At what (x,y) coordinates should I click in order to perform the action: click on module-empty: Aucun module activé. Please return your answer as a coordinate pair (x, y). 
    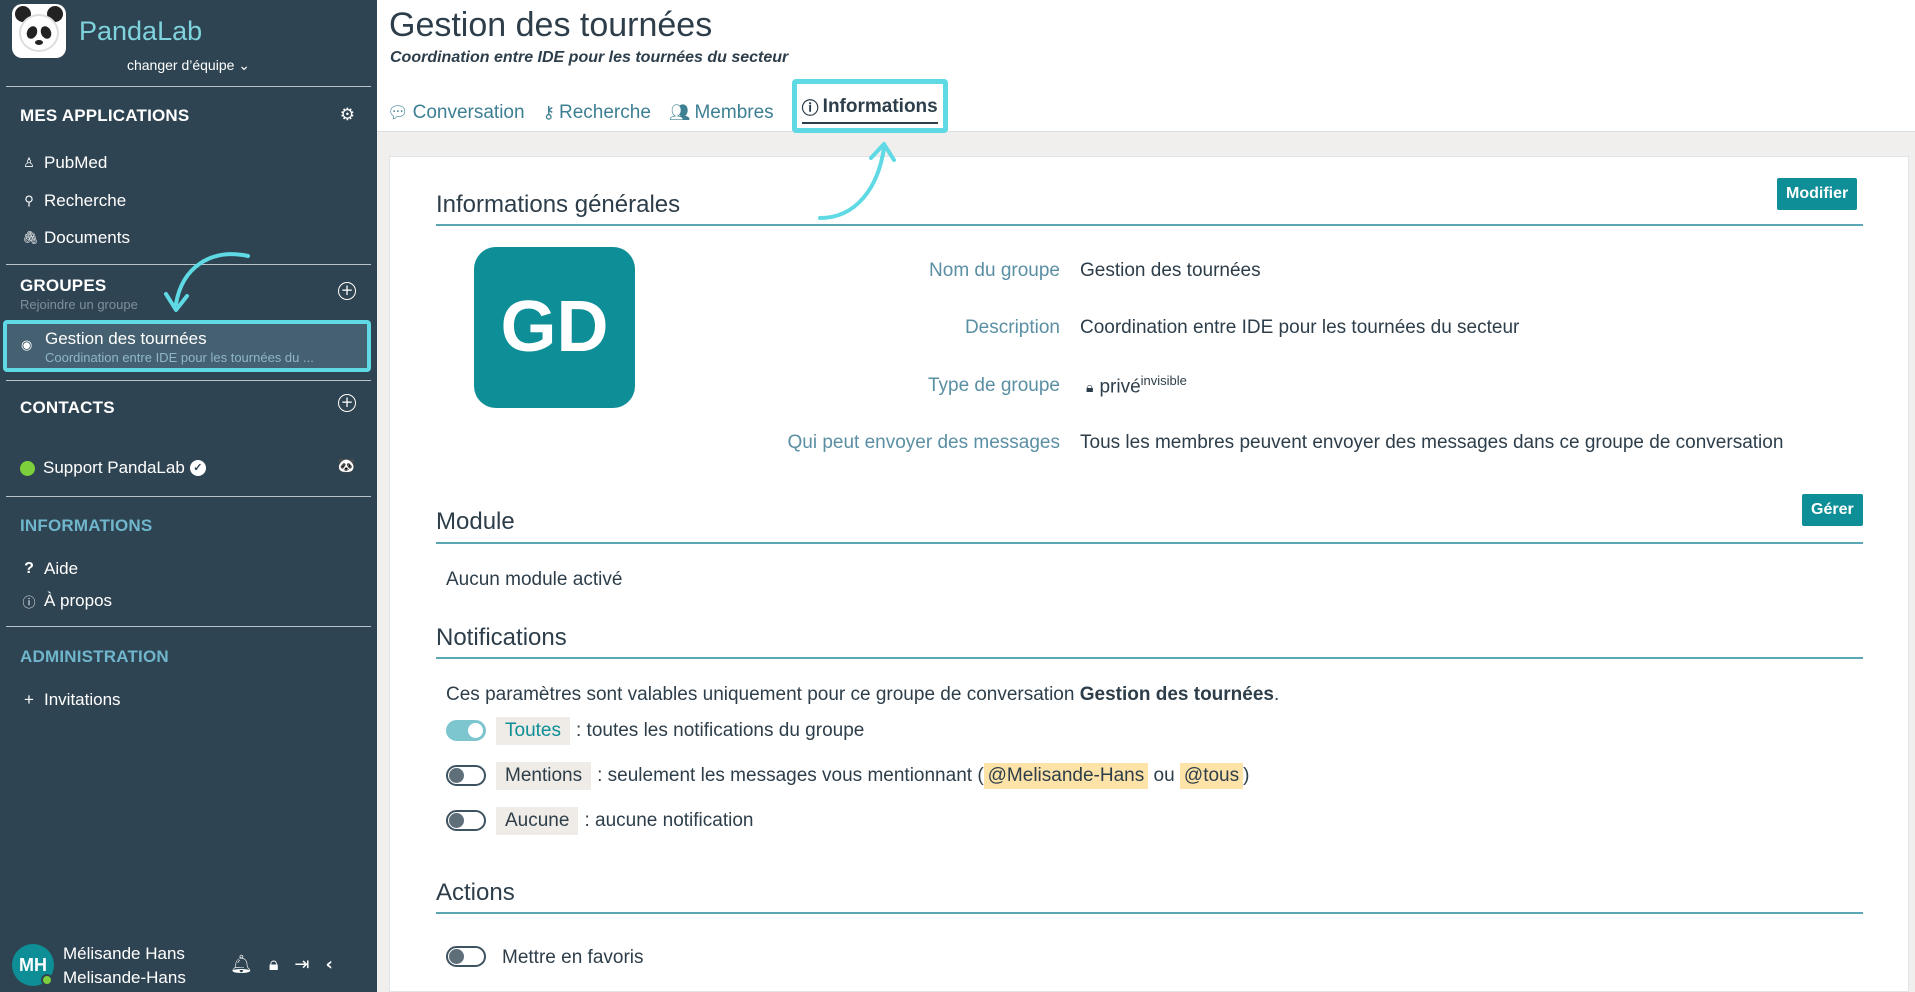
    Looking at the image, I should click on (534, 579).